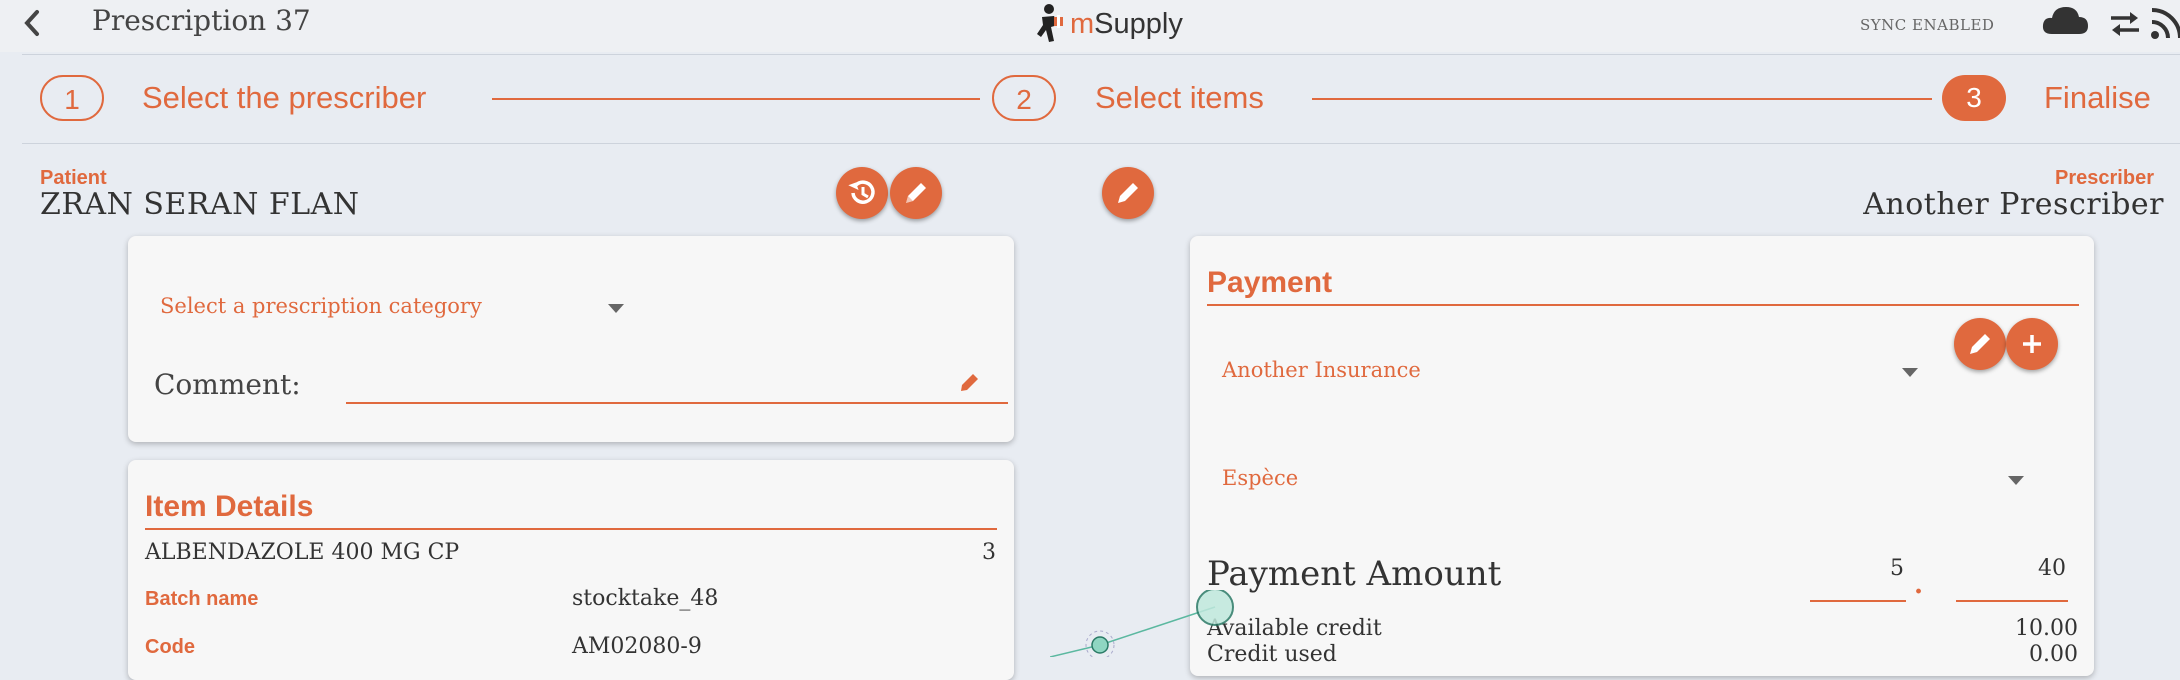 This screenshot has height=680, width=2180. What do you see at coordinates (989, 552) in the screenshot?
I see `item-quantity: 3` at bounding box center [989, 552].